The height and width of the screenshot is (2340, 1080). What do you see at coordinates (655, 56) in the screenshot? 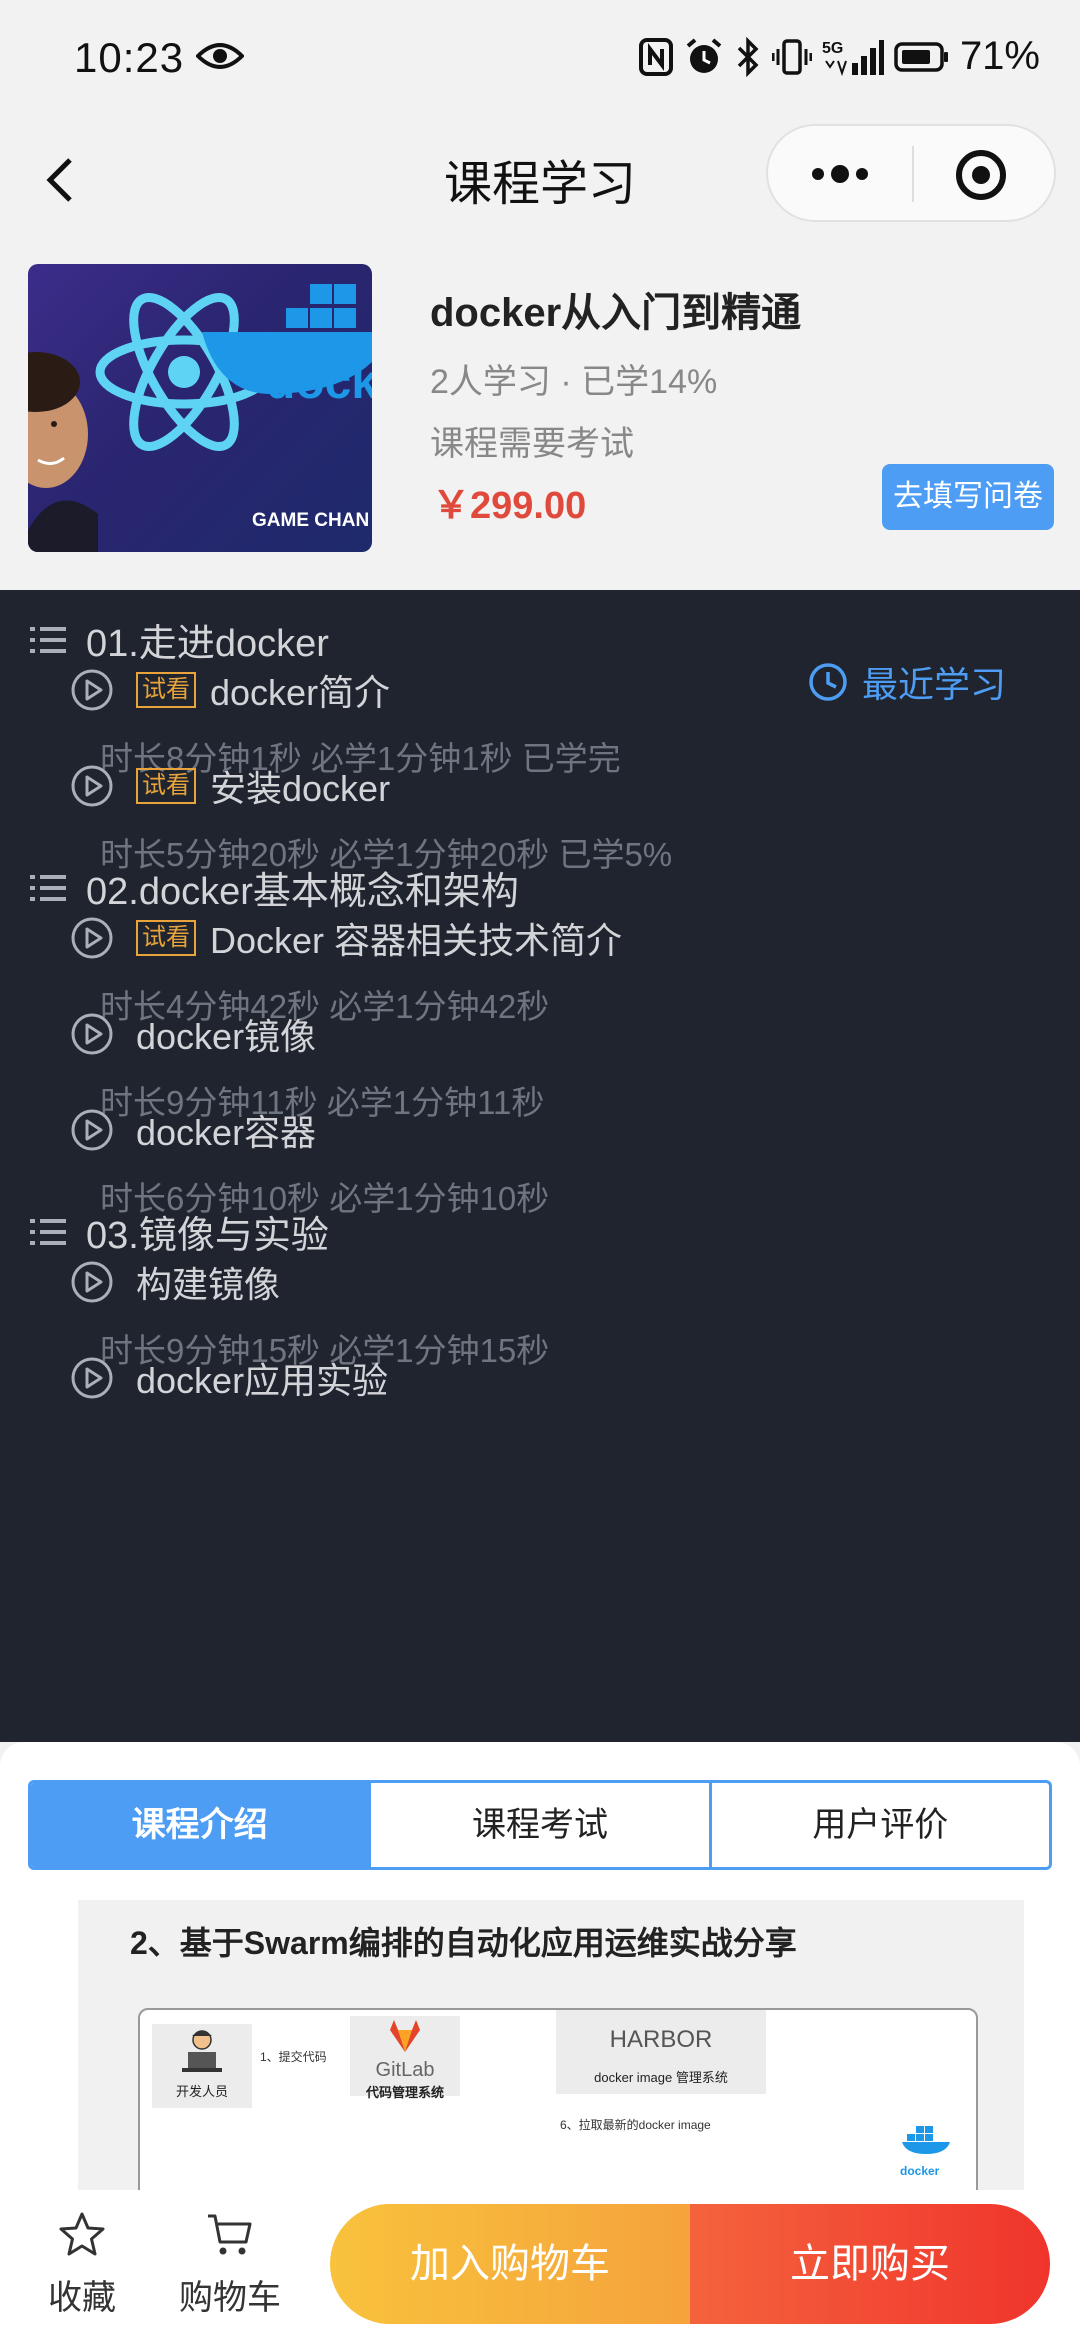
I see `nfc-icon` at bounding box center [655, 56].